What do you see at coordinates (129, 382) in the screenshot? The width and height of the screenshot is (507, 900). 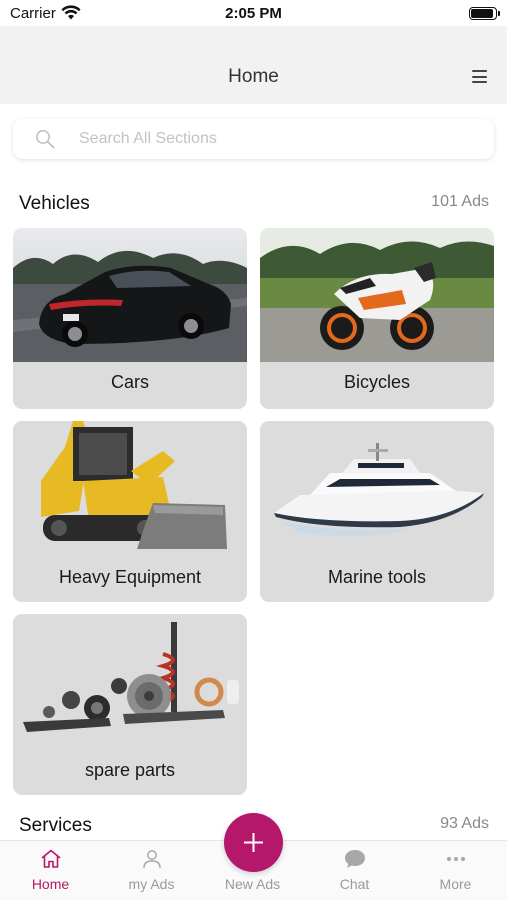 I see `category-label: Cars` at bounding box center [129, 382].